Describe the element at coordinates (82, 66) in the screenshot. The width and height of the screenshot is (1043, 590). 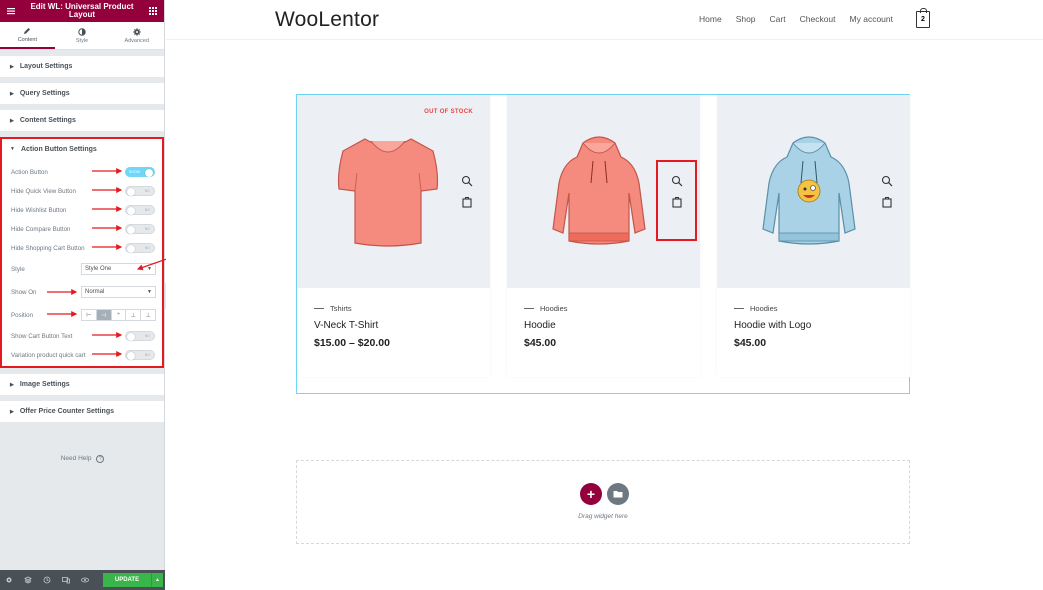
I see `section-layout-settings: ▶ Layout Settings` at that location.